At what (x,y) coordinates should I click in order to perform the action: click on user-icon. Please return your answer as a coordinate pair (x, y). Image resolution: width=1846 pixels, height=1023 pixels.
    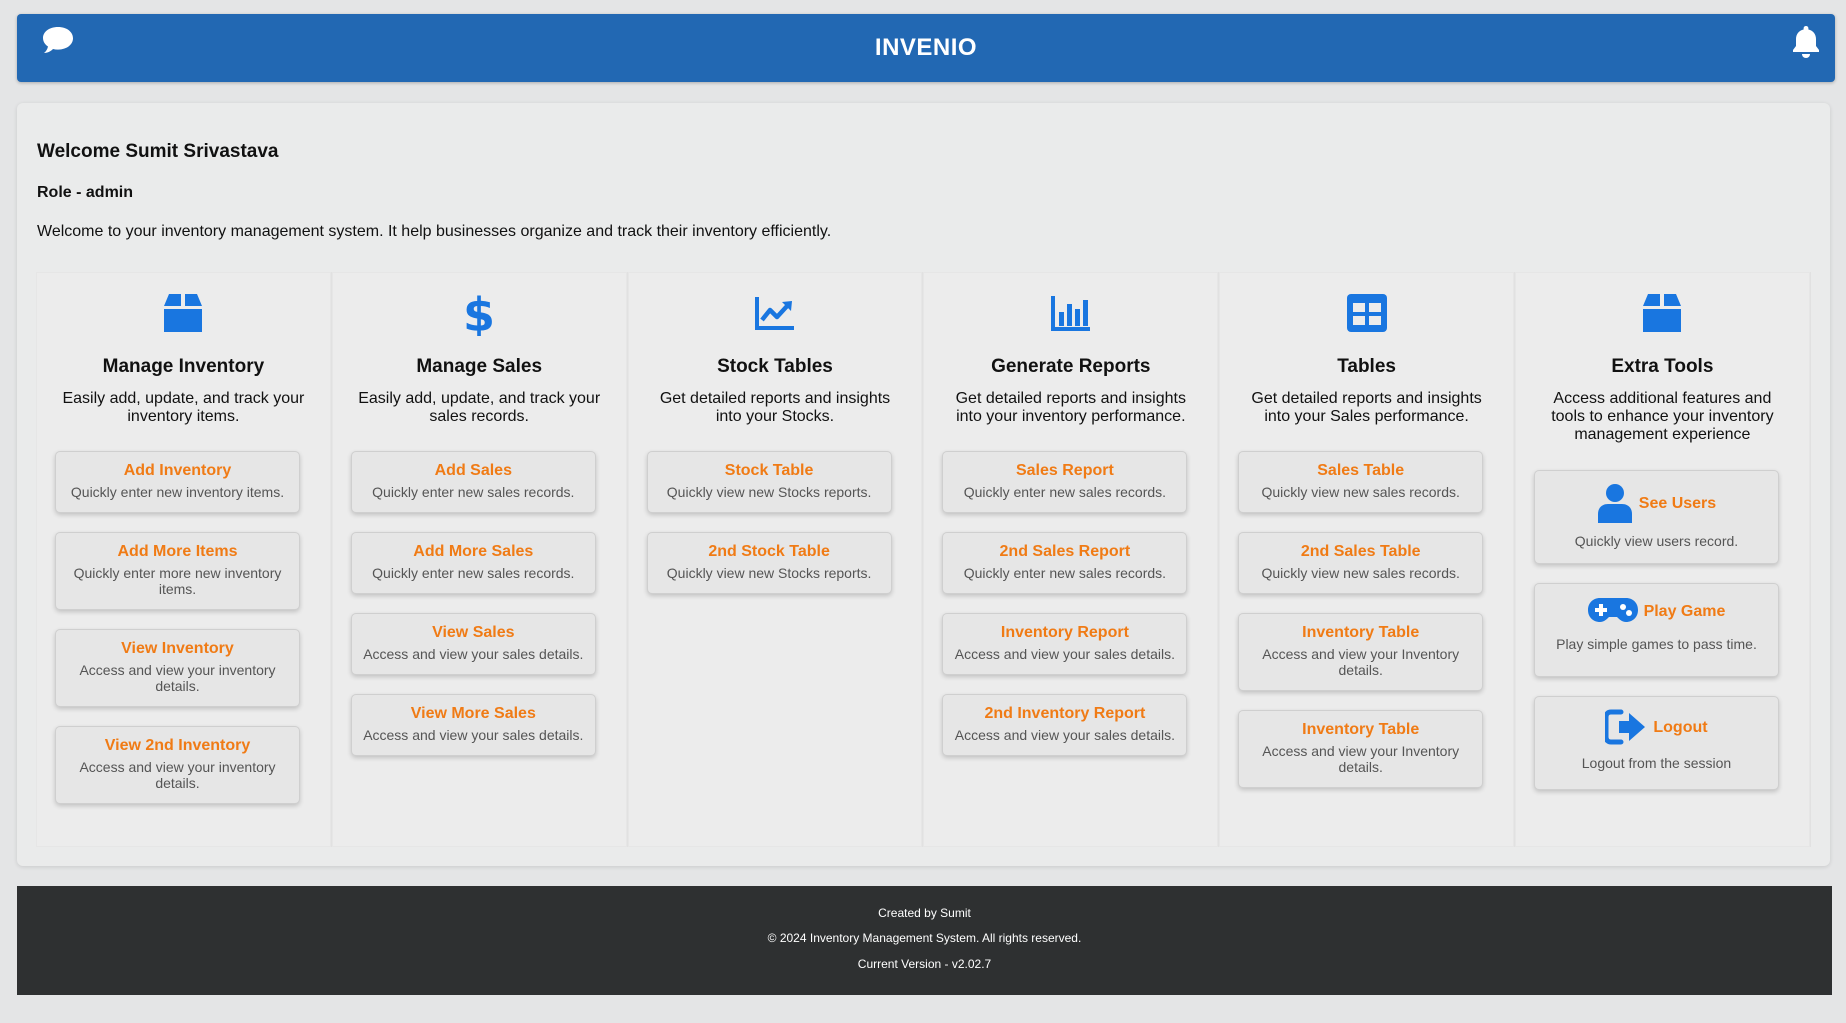
    Looking at the image, I should click on (1614, 503).